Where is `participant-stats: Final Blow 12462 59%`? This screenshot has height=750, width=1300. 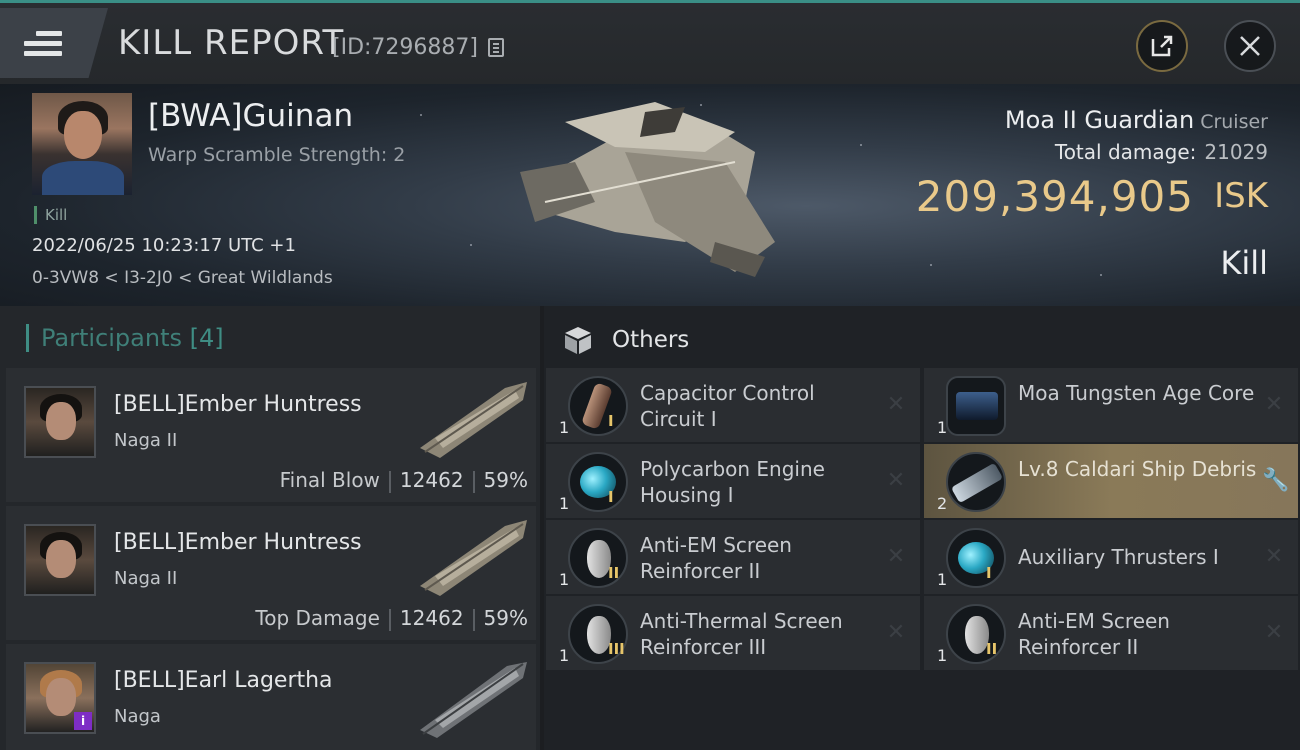
participant-stats: Final Blow 12462 59% is located at coordinates (404, 480).